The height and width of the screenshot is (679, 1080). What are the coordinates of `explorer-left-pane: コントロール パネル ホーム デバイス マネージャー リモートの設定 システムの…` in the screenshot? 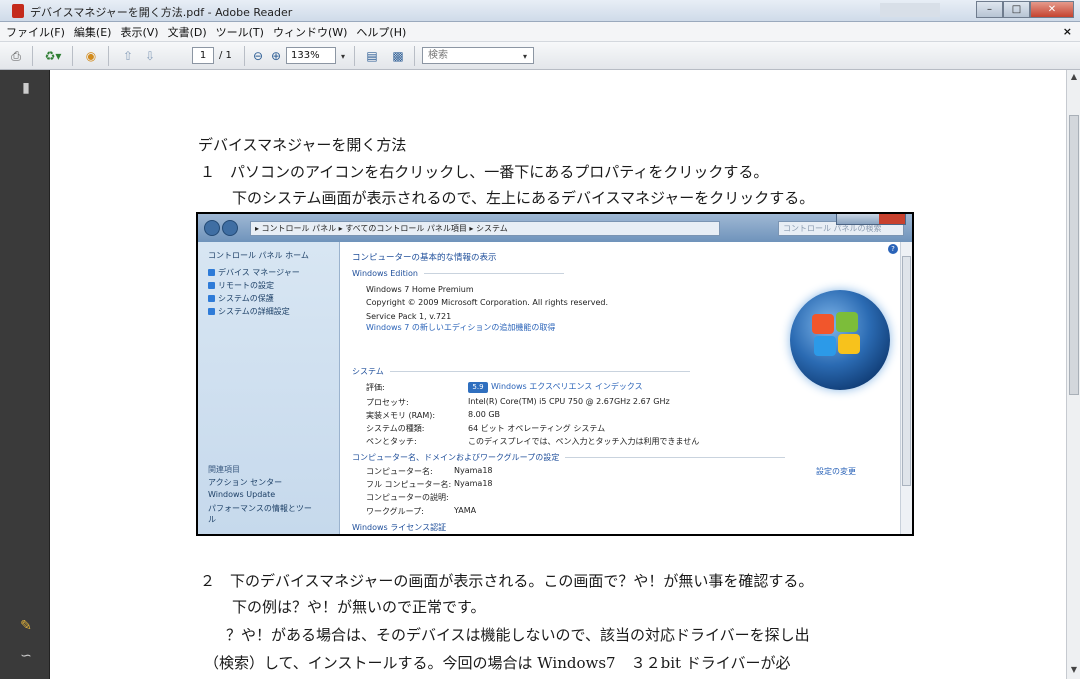 It's located at (269, 388).